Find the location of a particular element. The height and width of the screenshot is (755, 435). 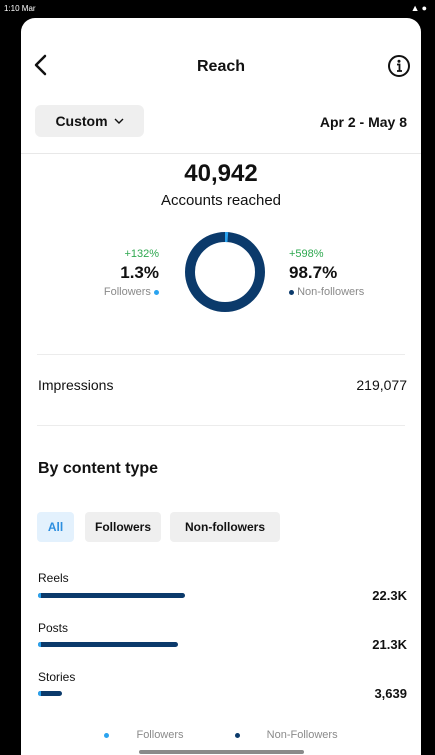

content-type-bar-posts is located at coordinates (108, 644).